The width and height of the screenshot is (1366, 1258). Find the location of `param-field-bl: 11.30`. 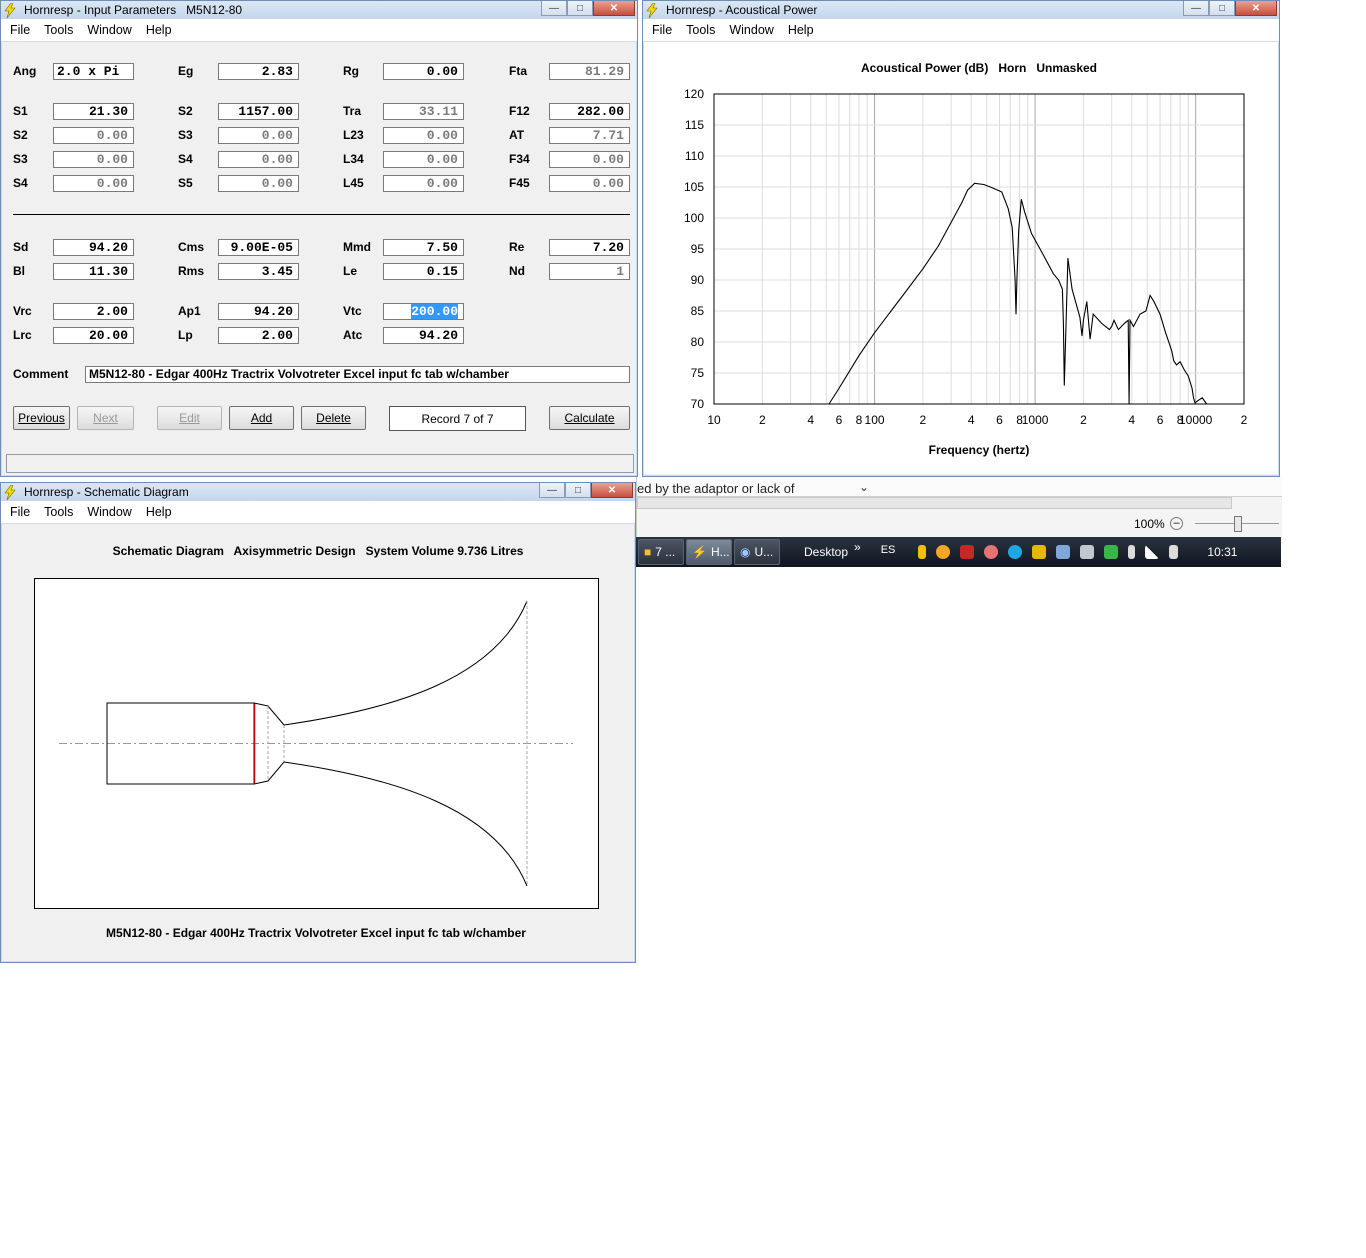

param-field-bl: 11.30 is located at coordinates (93, 271).